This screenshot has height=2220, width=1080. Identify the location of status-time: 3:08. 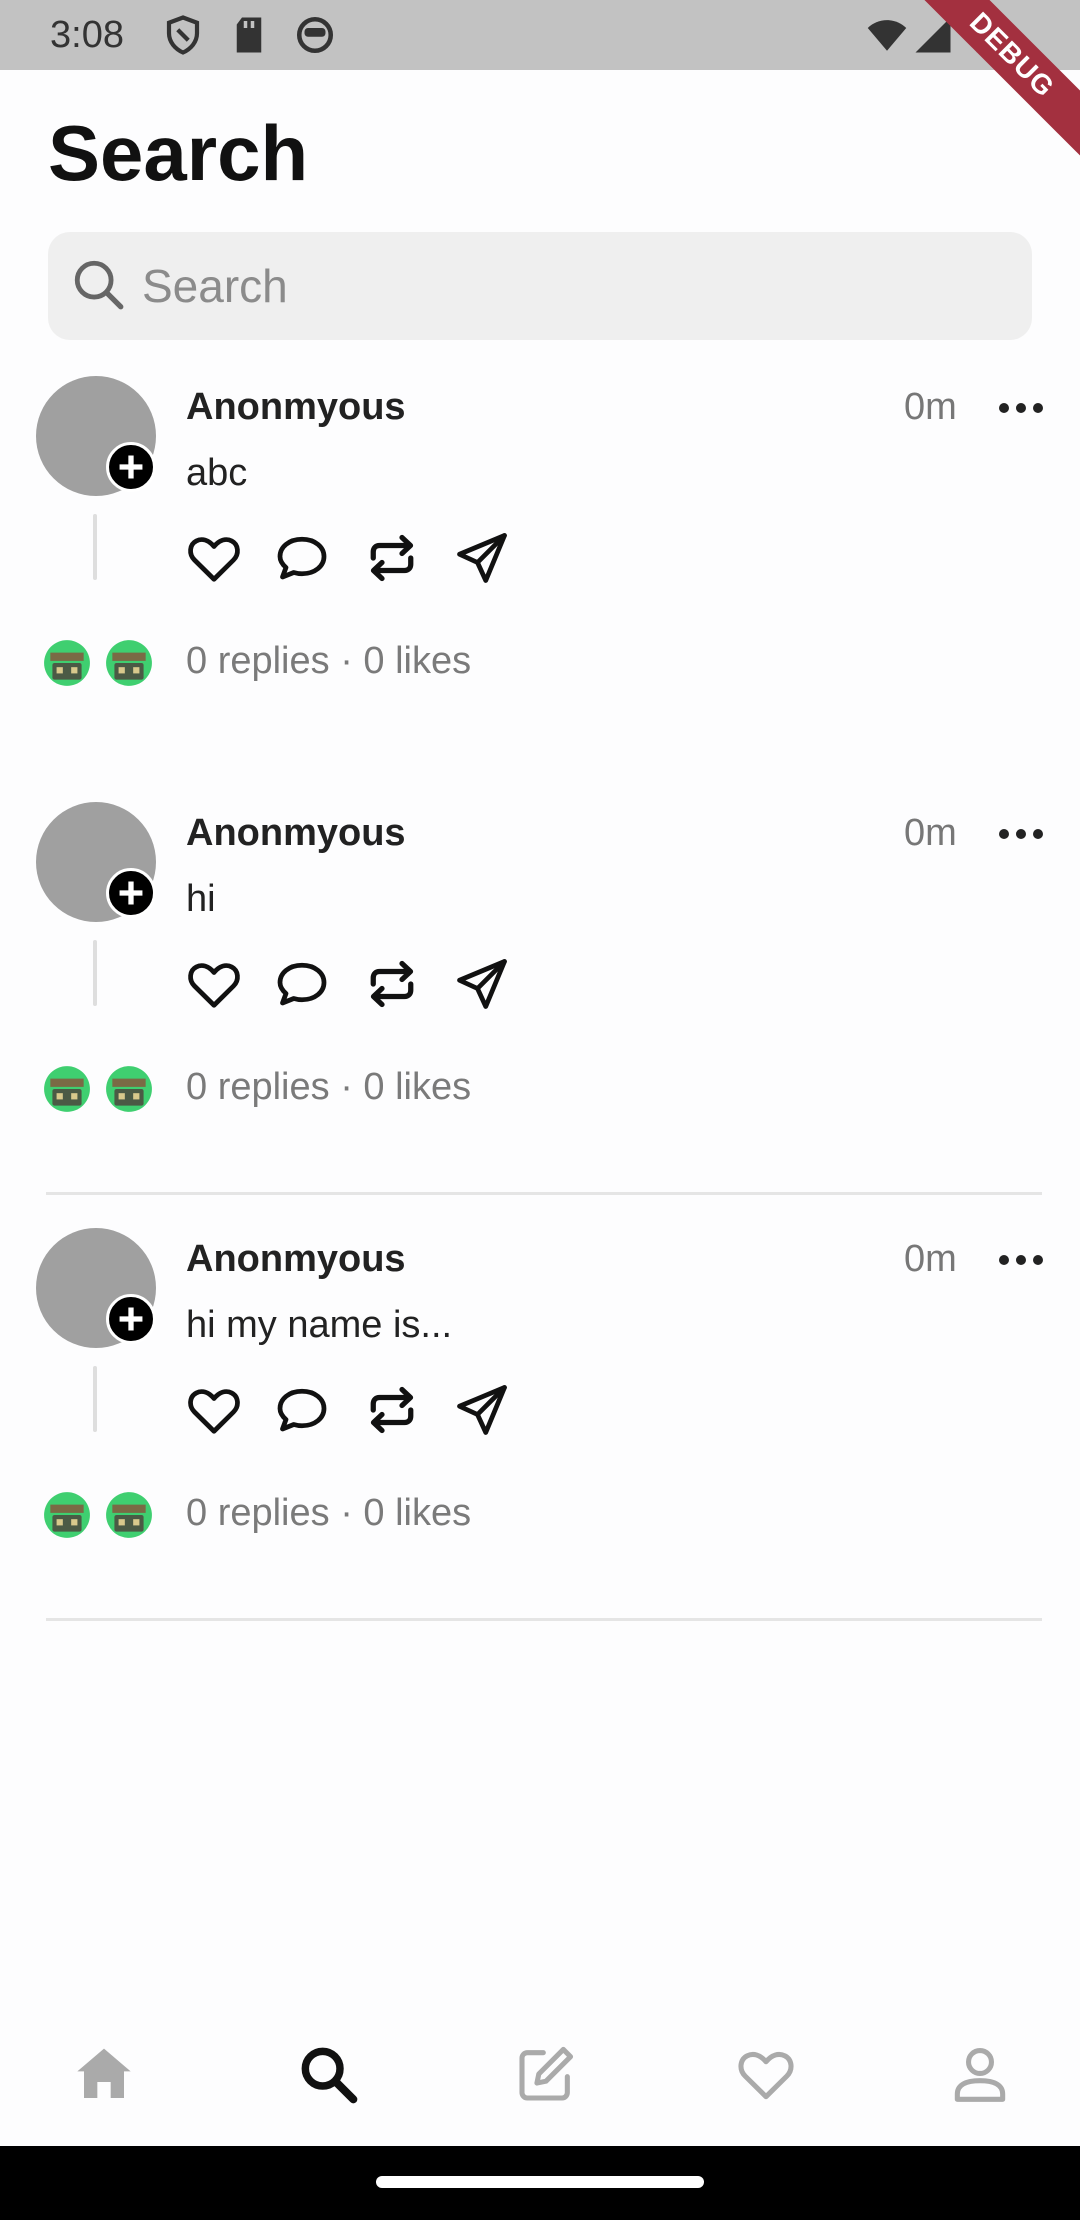
(87, 35).